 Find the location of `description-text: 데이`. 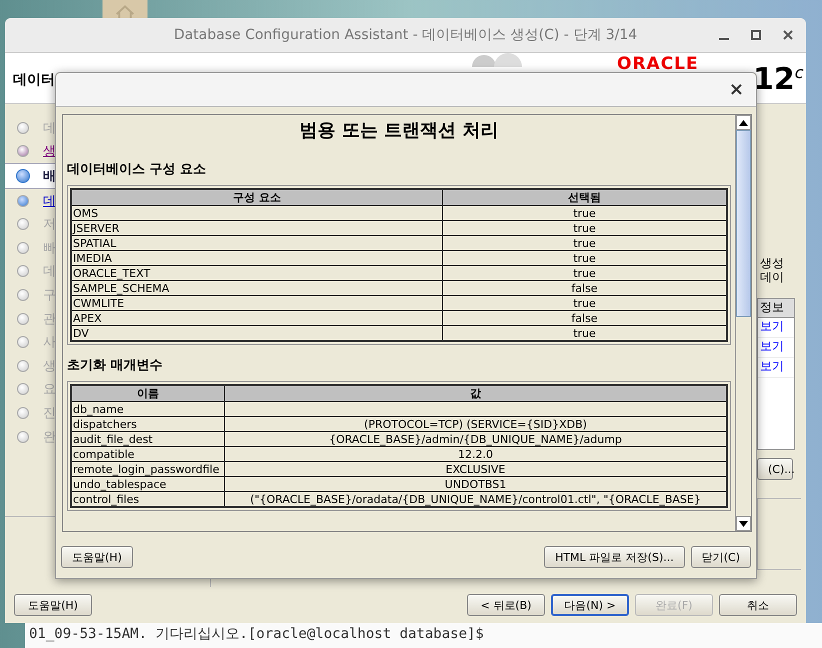

description-text: 데이 is located at coordinates (772, 277).